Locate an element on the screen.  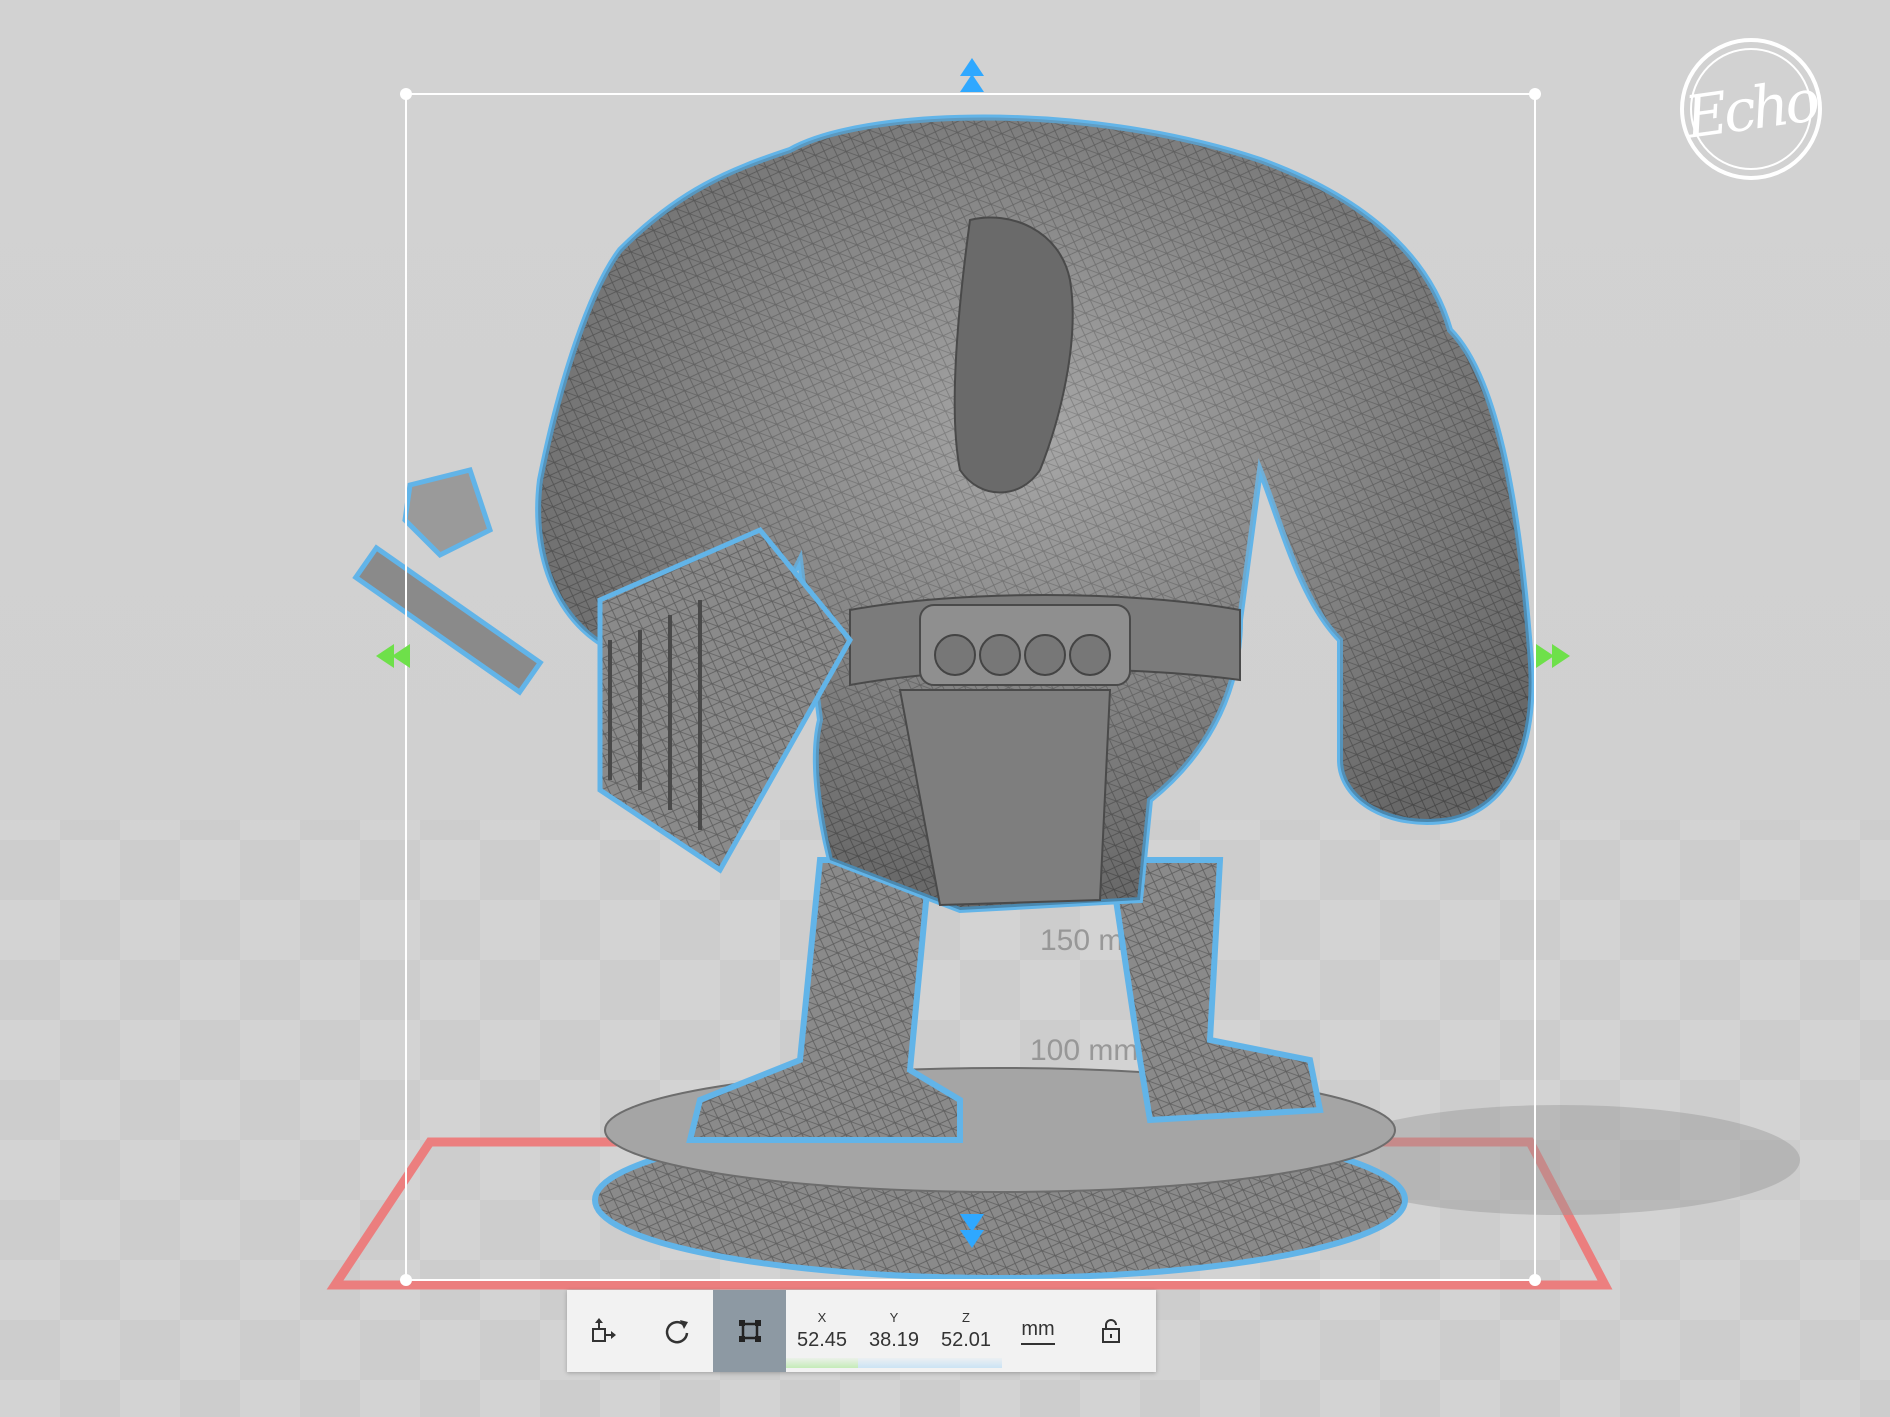
echo-logo: Echo is located at coordinates (1751, 109).